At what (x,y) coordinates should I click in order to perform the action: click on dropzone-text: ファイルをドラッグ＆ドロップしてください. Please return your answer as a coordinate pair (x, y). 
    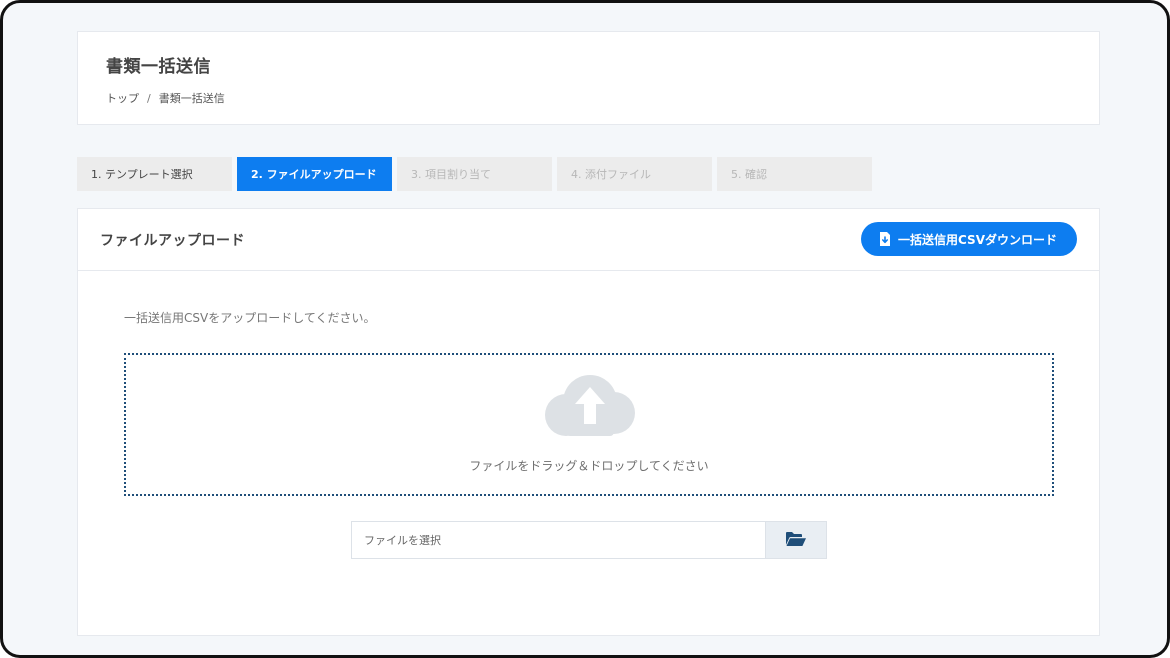
    Looking at the image, I should click on (589, 466).